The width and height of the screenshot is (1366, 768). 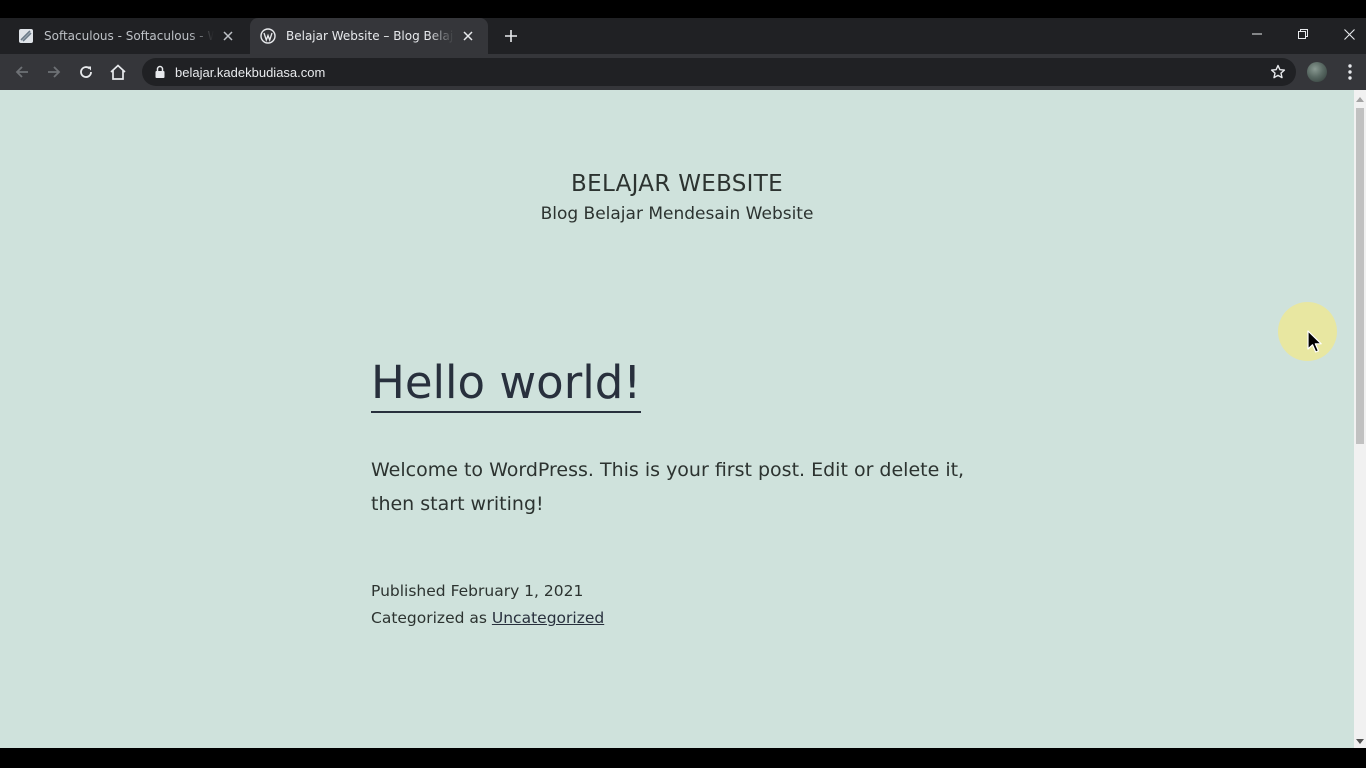 I want to click on post-title-link: Hello world!, so click(x=506, y=384).